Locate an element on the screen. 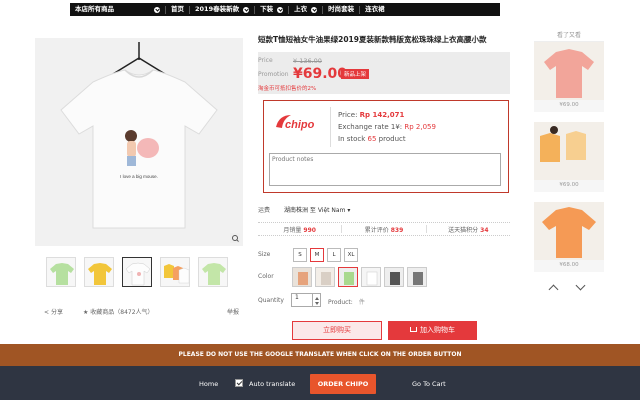 This screenshot has height=400, width=640. auto-translate-label: Auto translate is located at coordinates (272, 384).